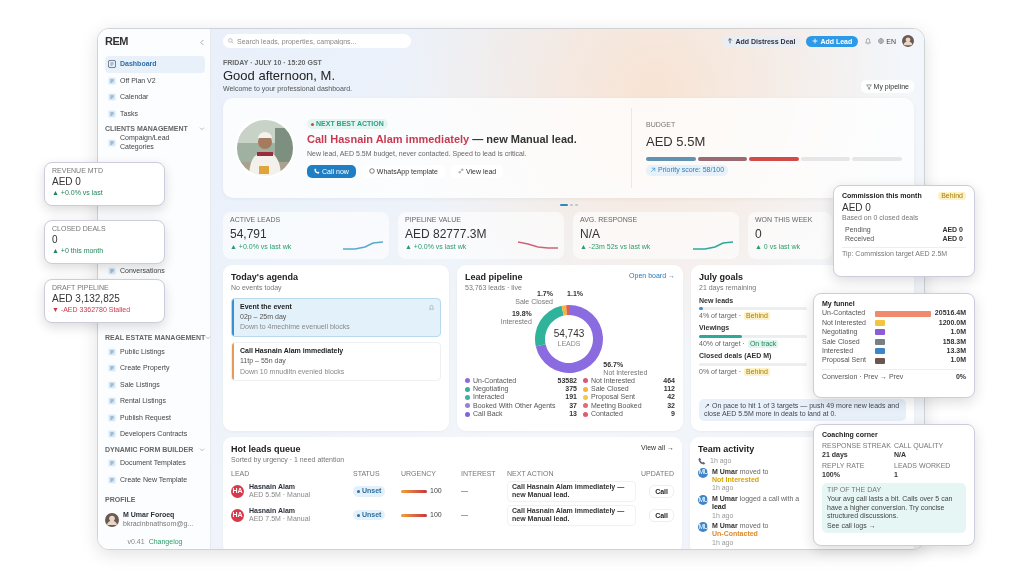 The width and height of the screenshot is (1024, 576). I want to click on globe-icon, so click(881, 41).